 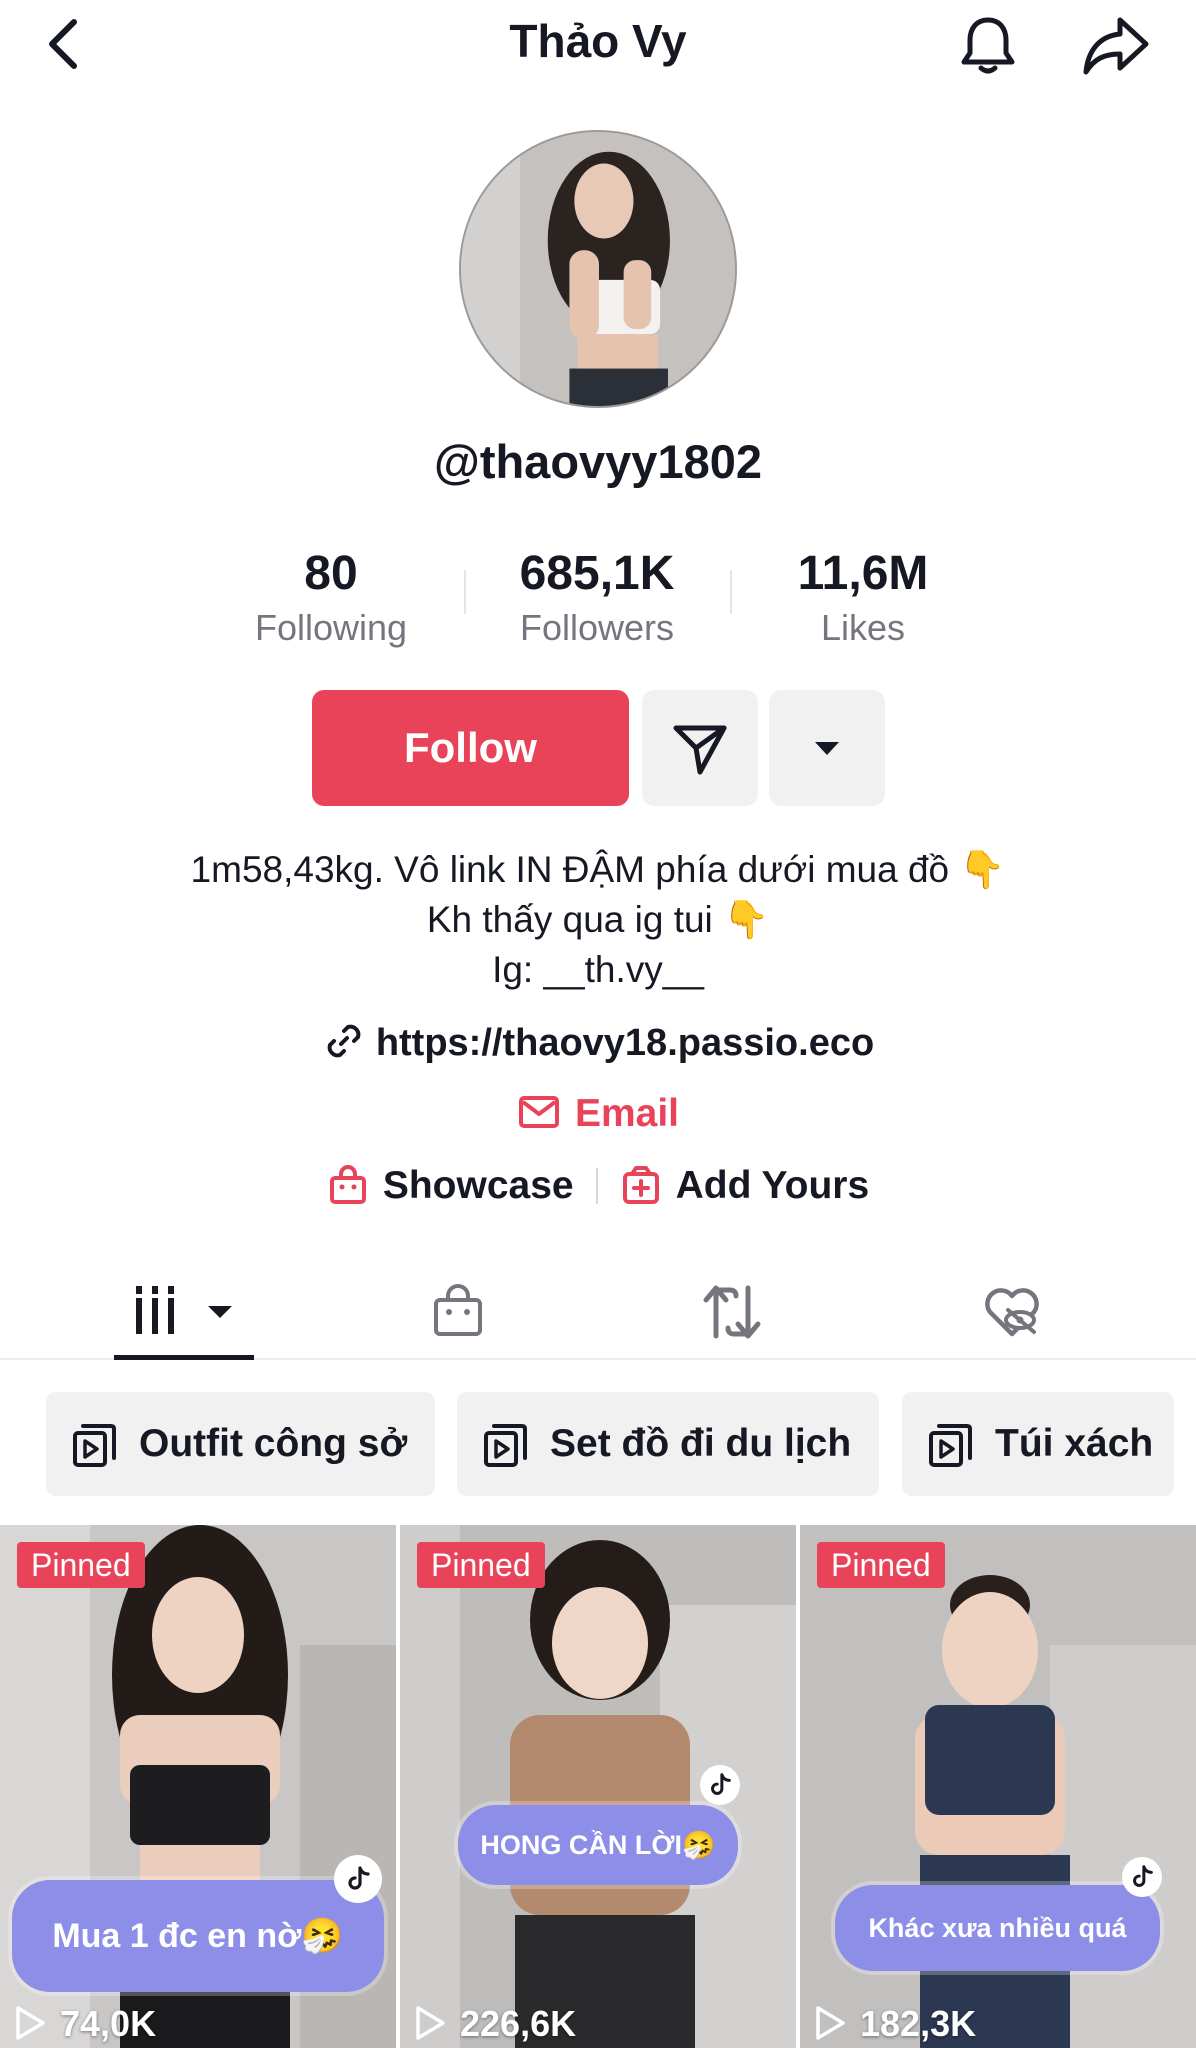 I want to click on avatar, so click(x=598, y=269).